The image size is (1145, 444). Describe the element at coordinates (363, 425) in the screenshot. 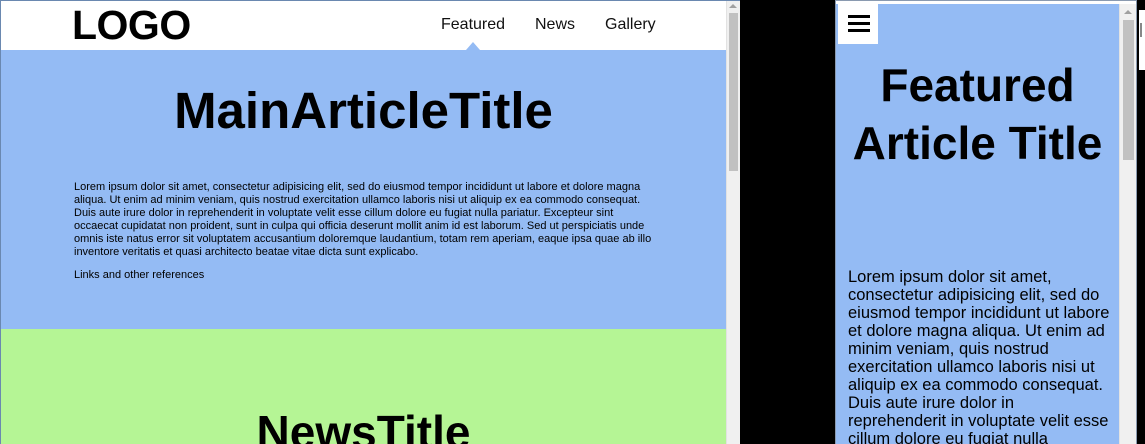

I see `news-title: NewsTitle` at that location.